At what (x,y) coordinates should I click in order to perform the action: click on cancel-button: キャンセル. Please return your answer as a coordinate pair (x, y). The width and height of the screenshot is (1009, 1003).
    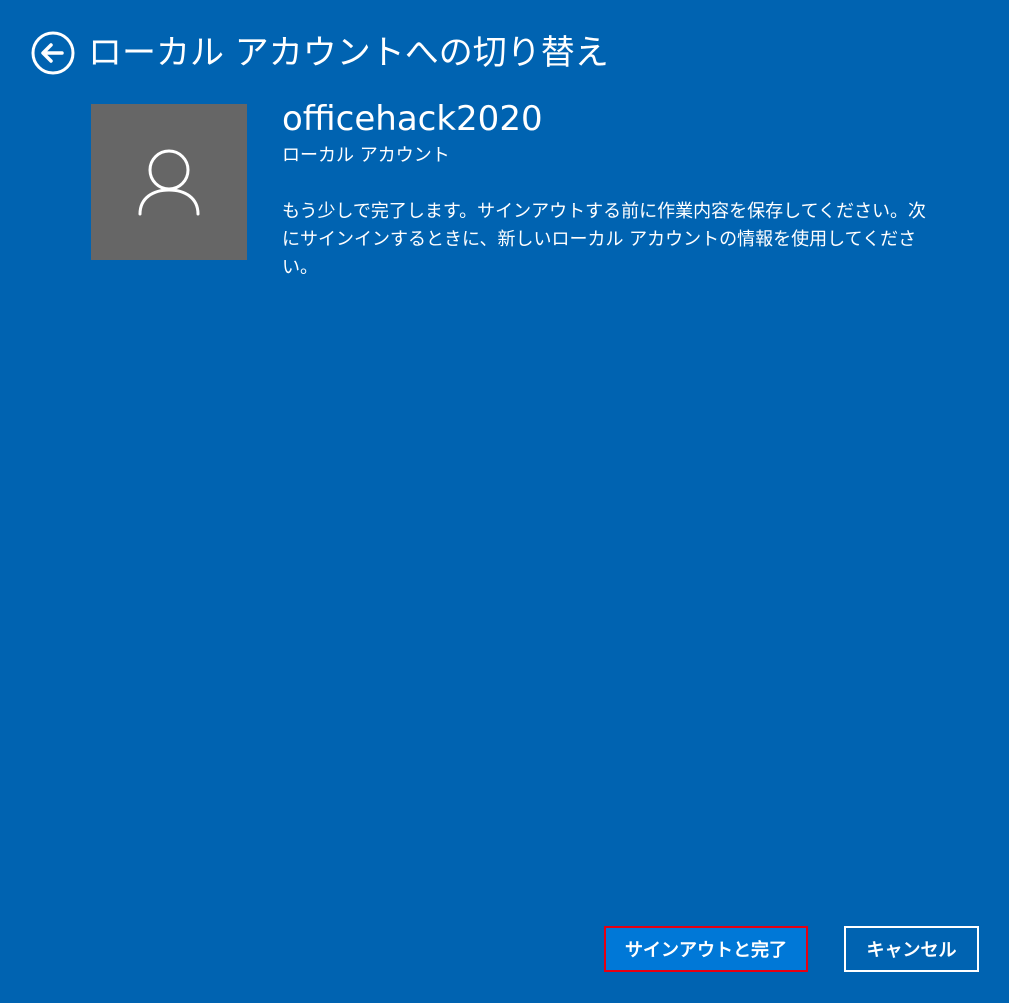
    Looking at the image, I should click on (911, 949).